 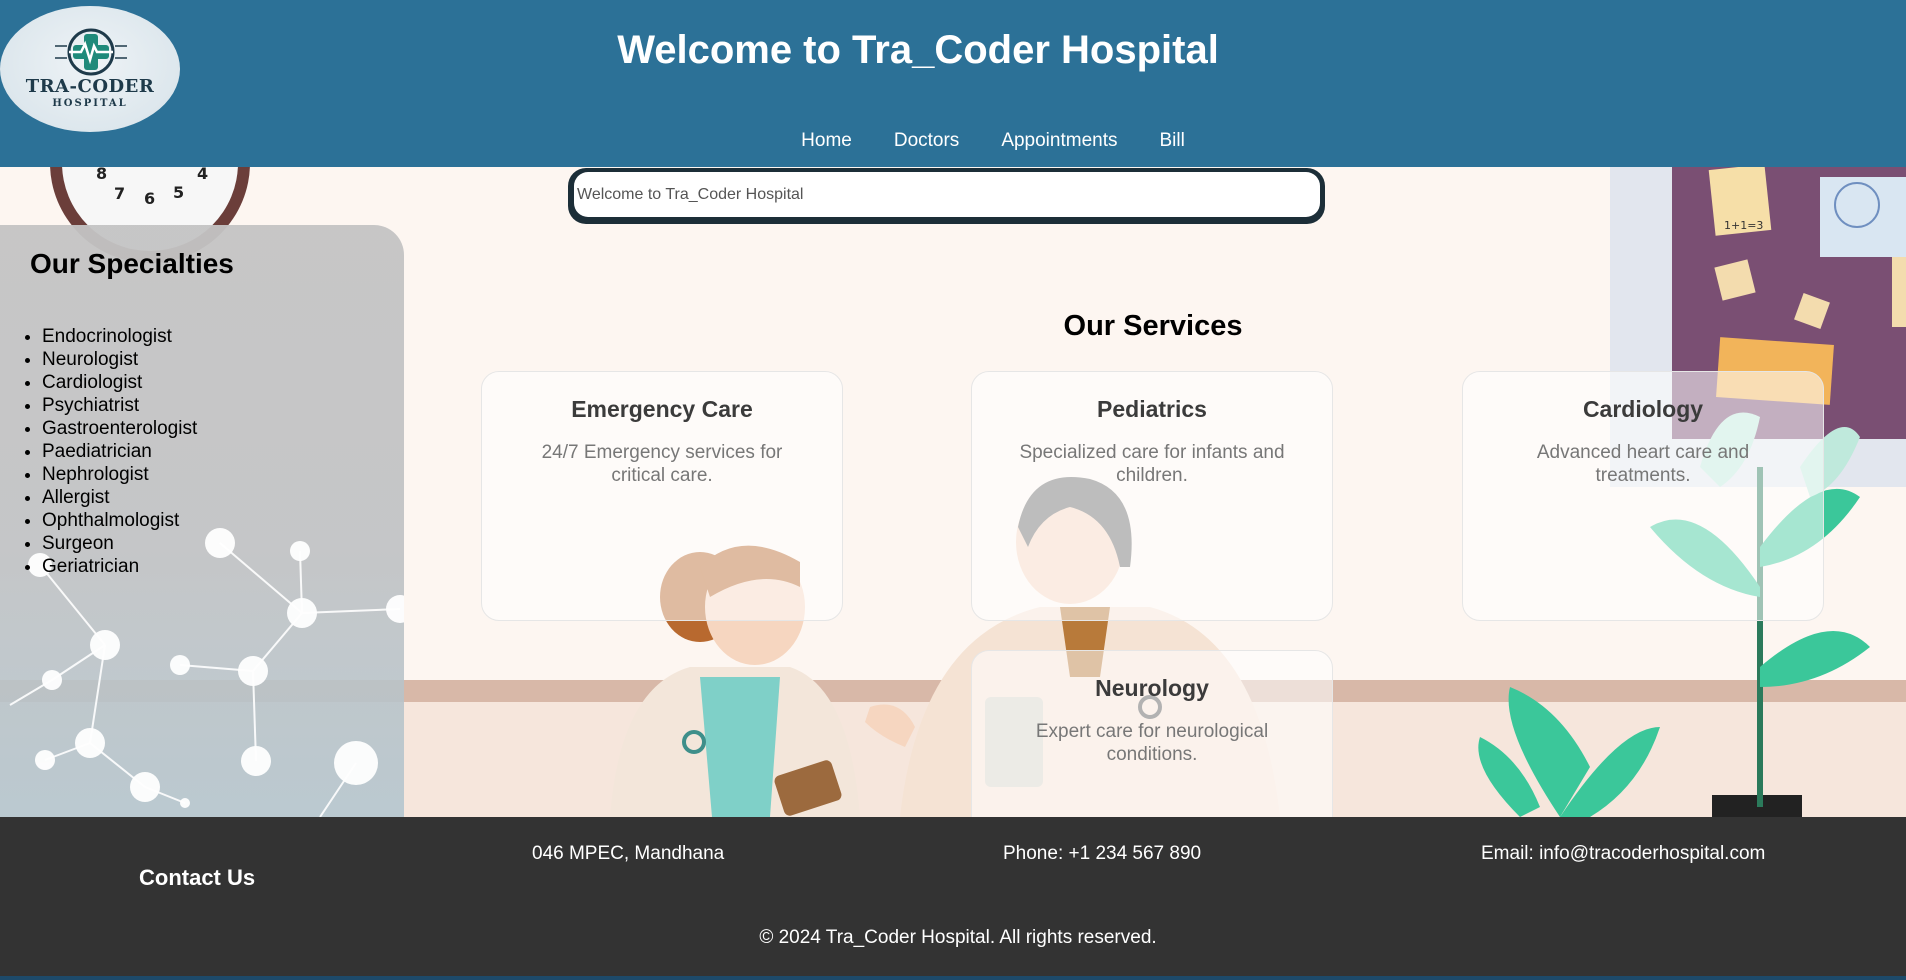 I want to click on note-text: 1+1=3, so click(x=1743, y=225).